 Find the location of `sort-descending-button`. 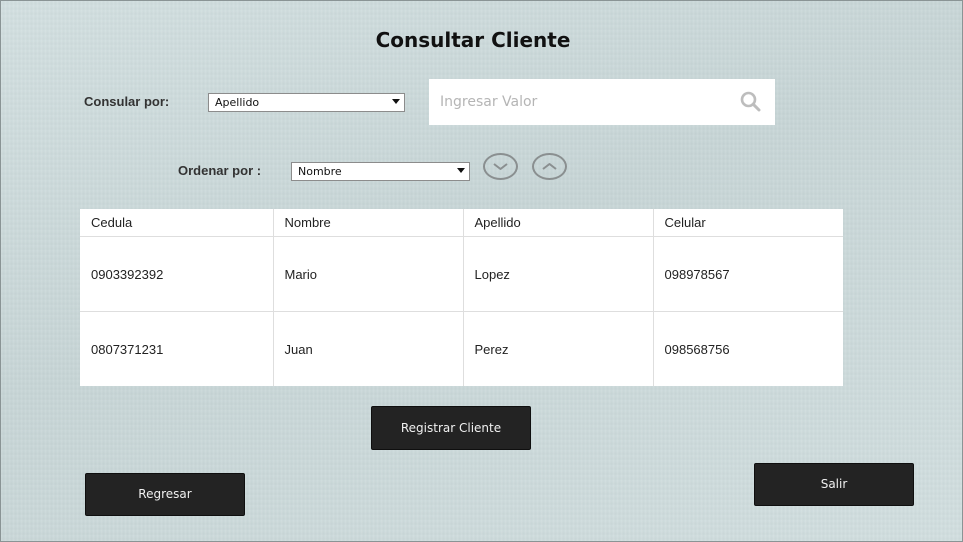

sort-descending-button is located at coordinates (500, 166).